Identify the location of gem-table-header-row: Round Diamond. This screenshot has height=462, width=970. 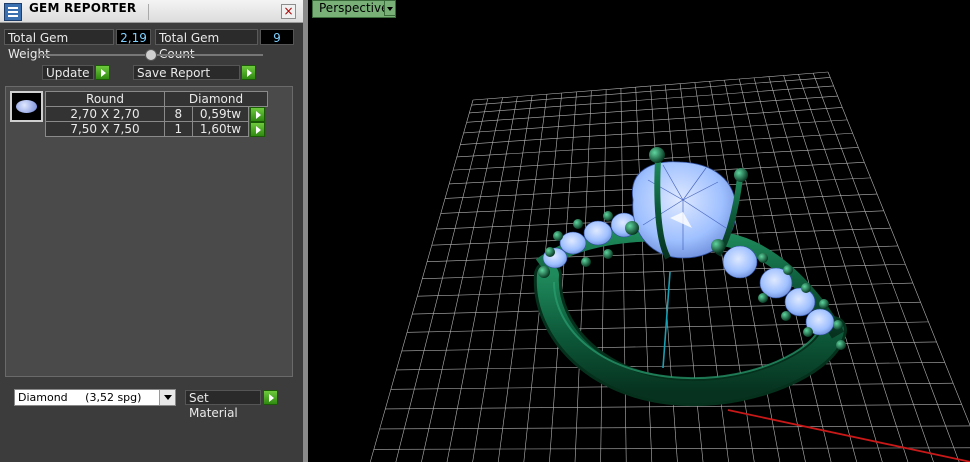
(156, 99).